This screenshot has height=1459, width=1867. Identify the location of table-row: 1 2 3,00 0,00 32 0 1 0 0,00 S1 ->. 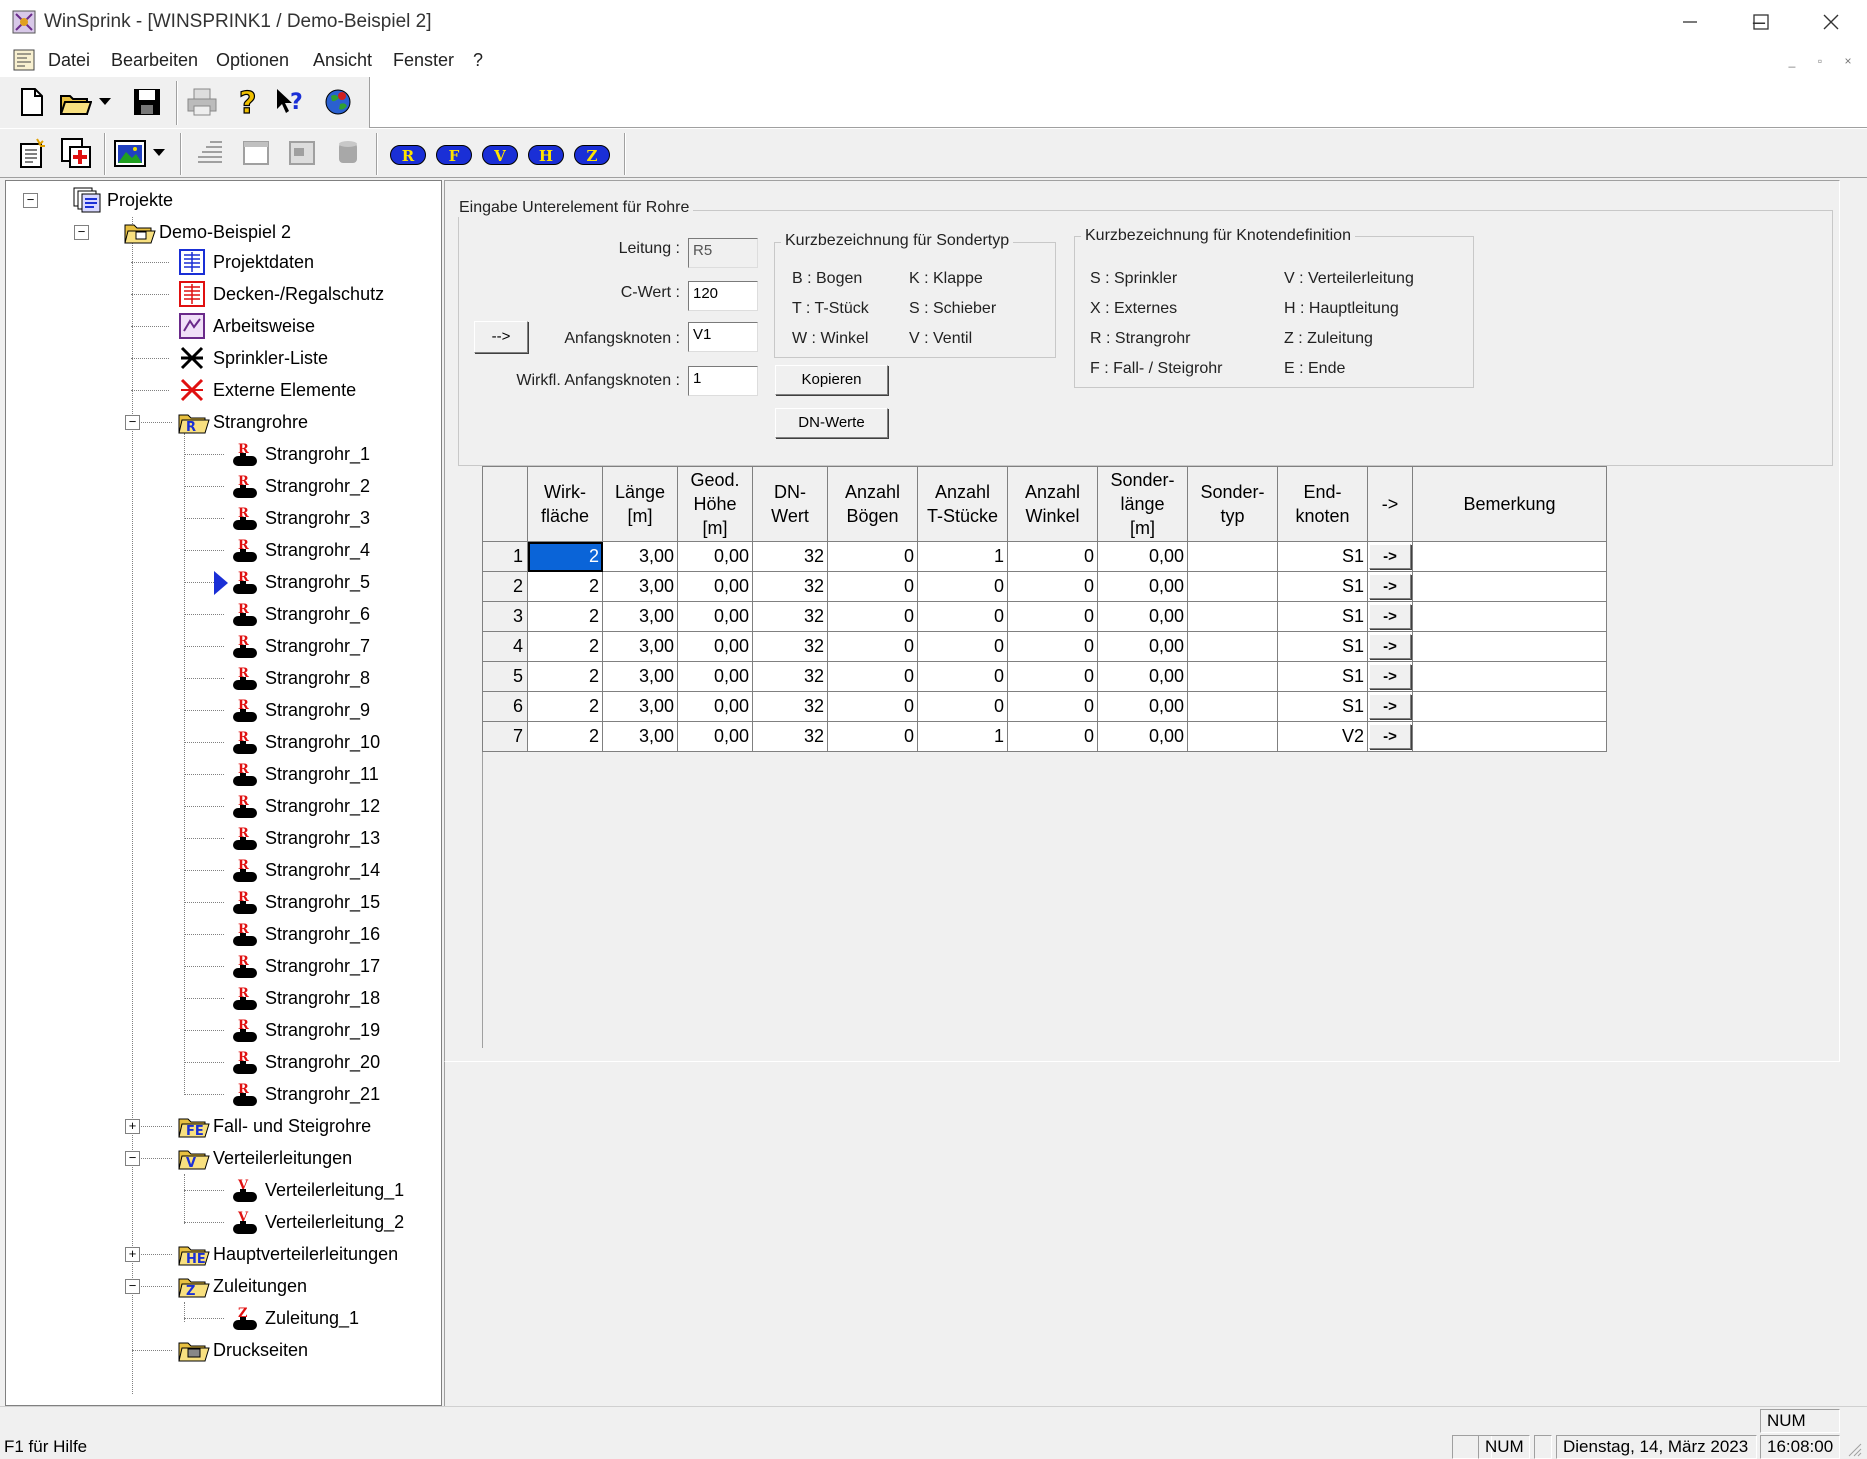
(1044, 556).